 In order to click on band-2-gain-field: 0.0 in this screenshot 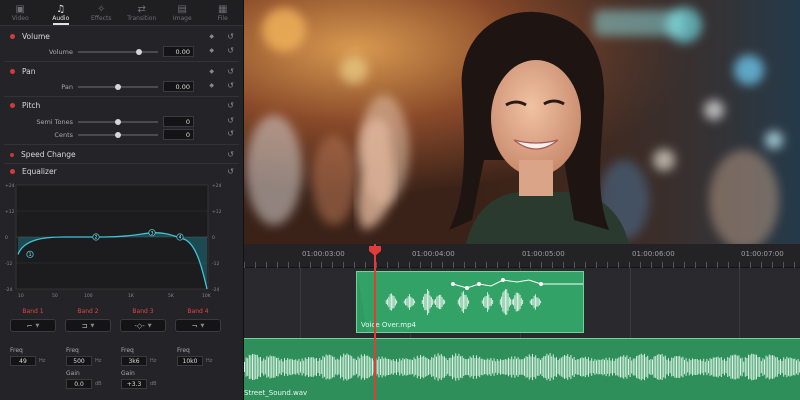, I will do `click(79, 384)`.